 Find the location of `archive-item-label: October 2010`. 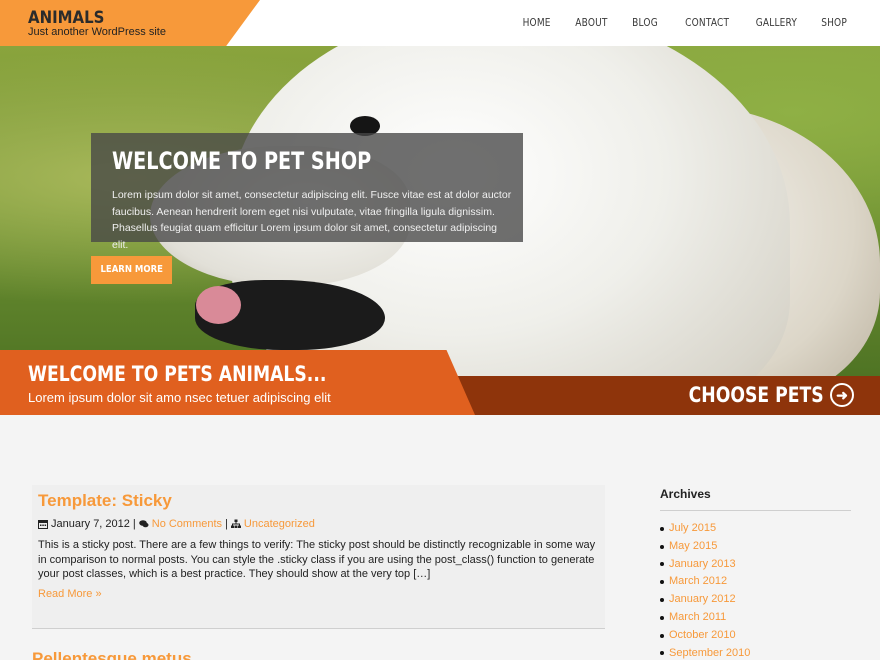

archive-item-label: October 2010 is located at coordinates (702, 636).